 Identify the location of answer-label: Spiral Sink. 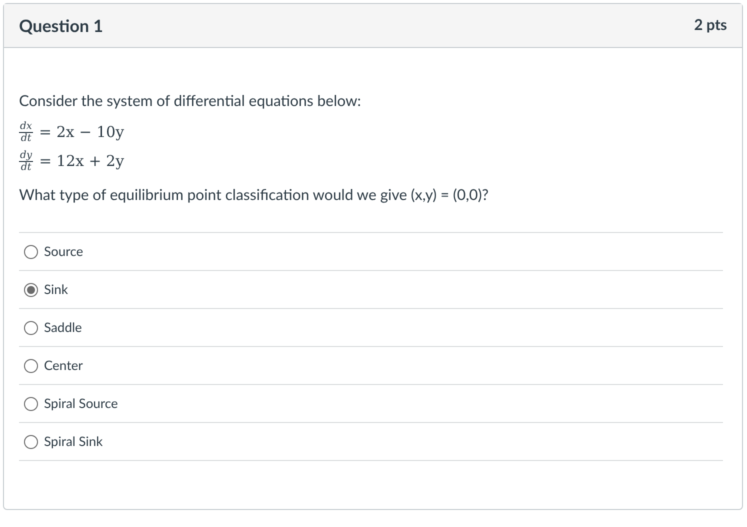
(73, 441).